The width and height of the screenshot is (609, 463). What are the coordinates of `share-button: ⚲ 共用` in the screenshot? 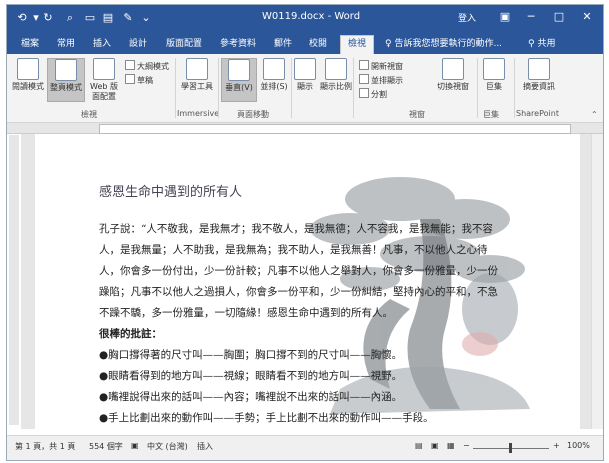 It's located at (541, 42).